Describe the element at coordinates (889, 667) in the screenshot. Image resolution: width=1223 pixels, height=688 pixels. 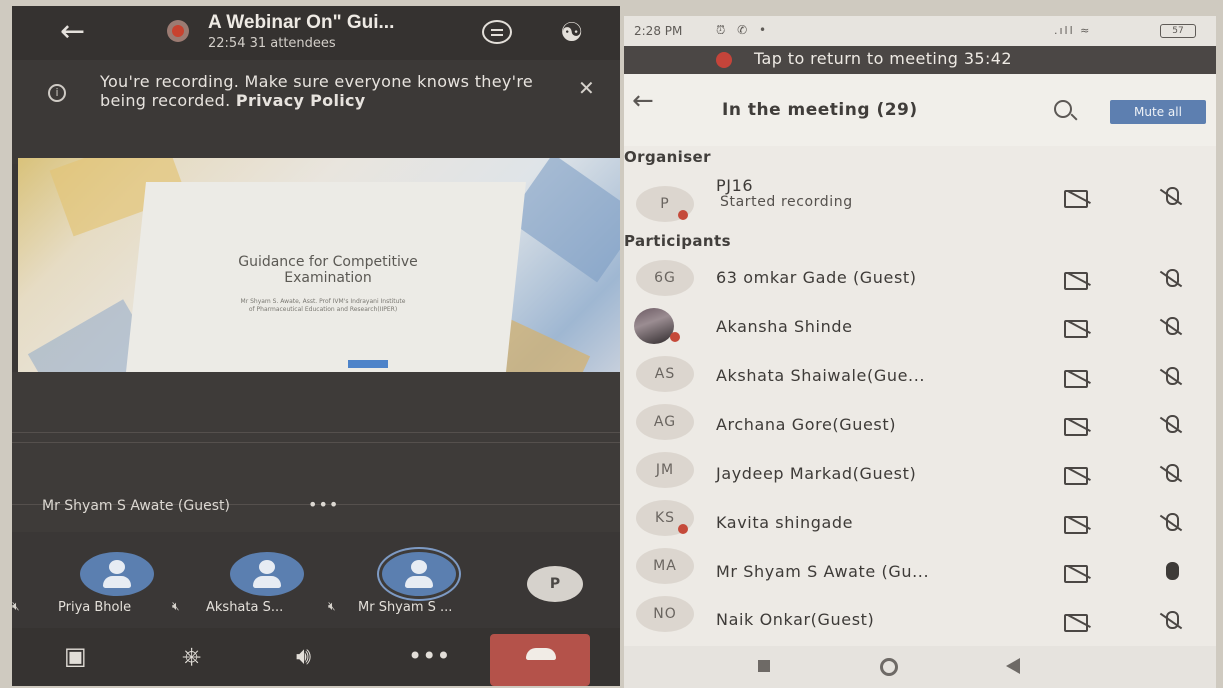
I see `home-icon` at that location.